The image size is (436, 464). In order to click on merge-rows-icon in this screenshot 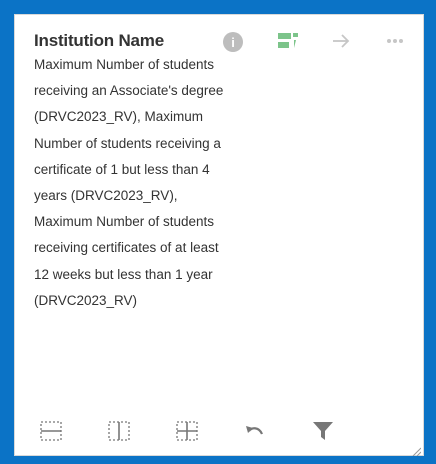, I will do `click(51, 431)`.